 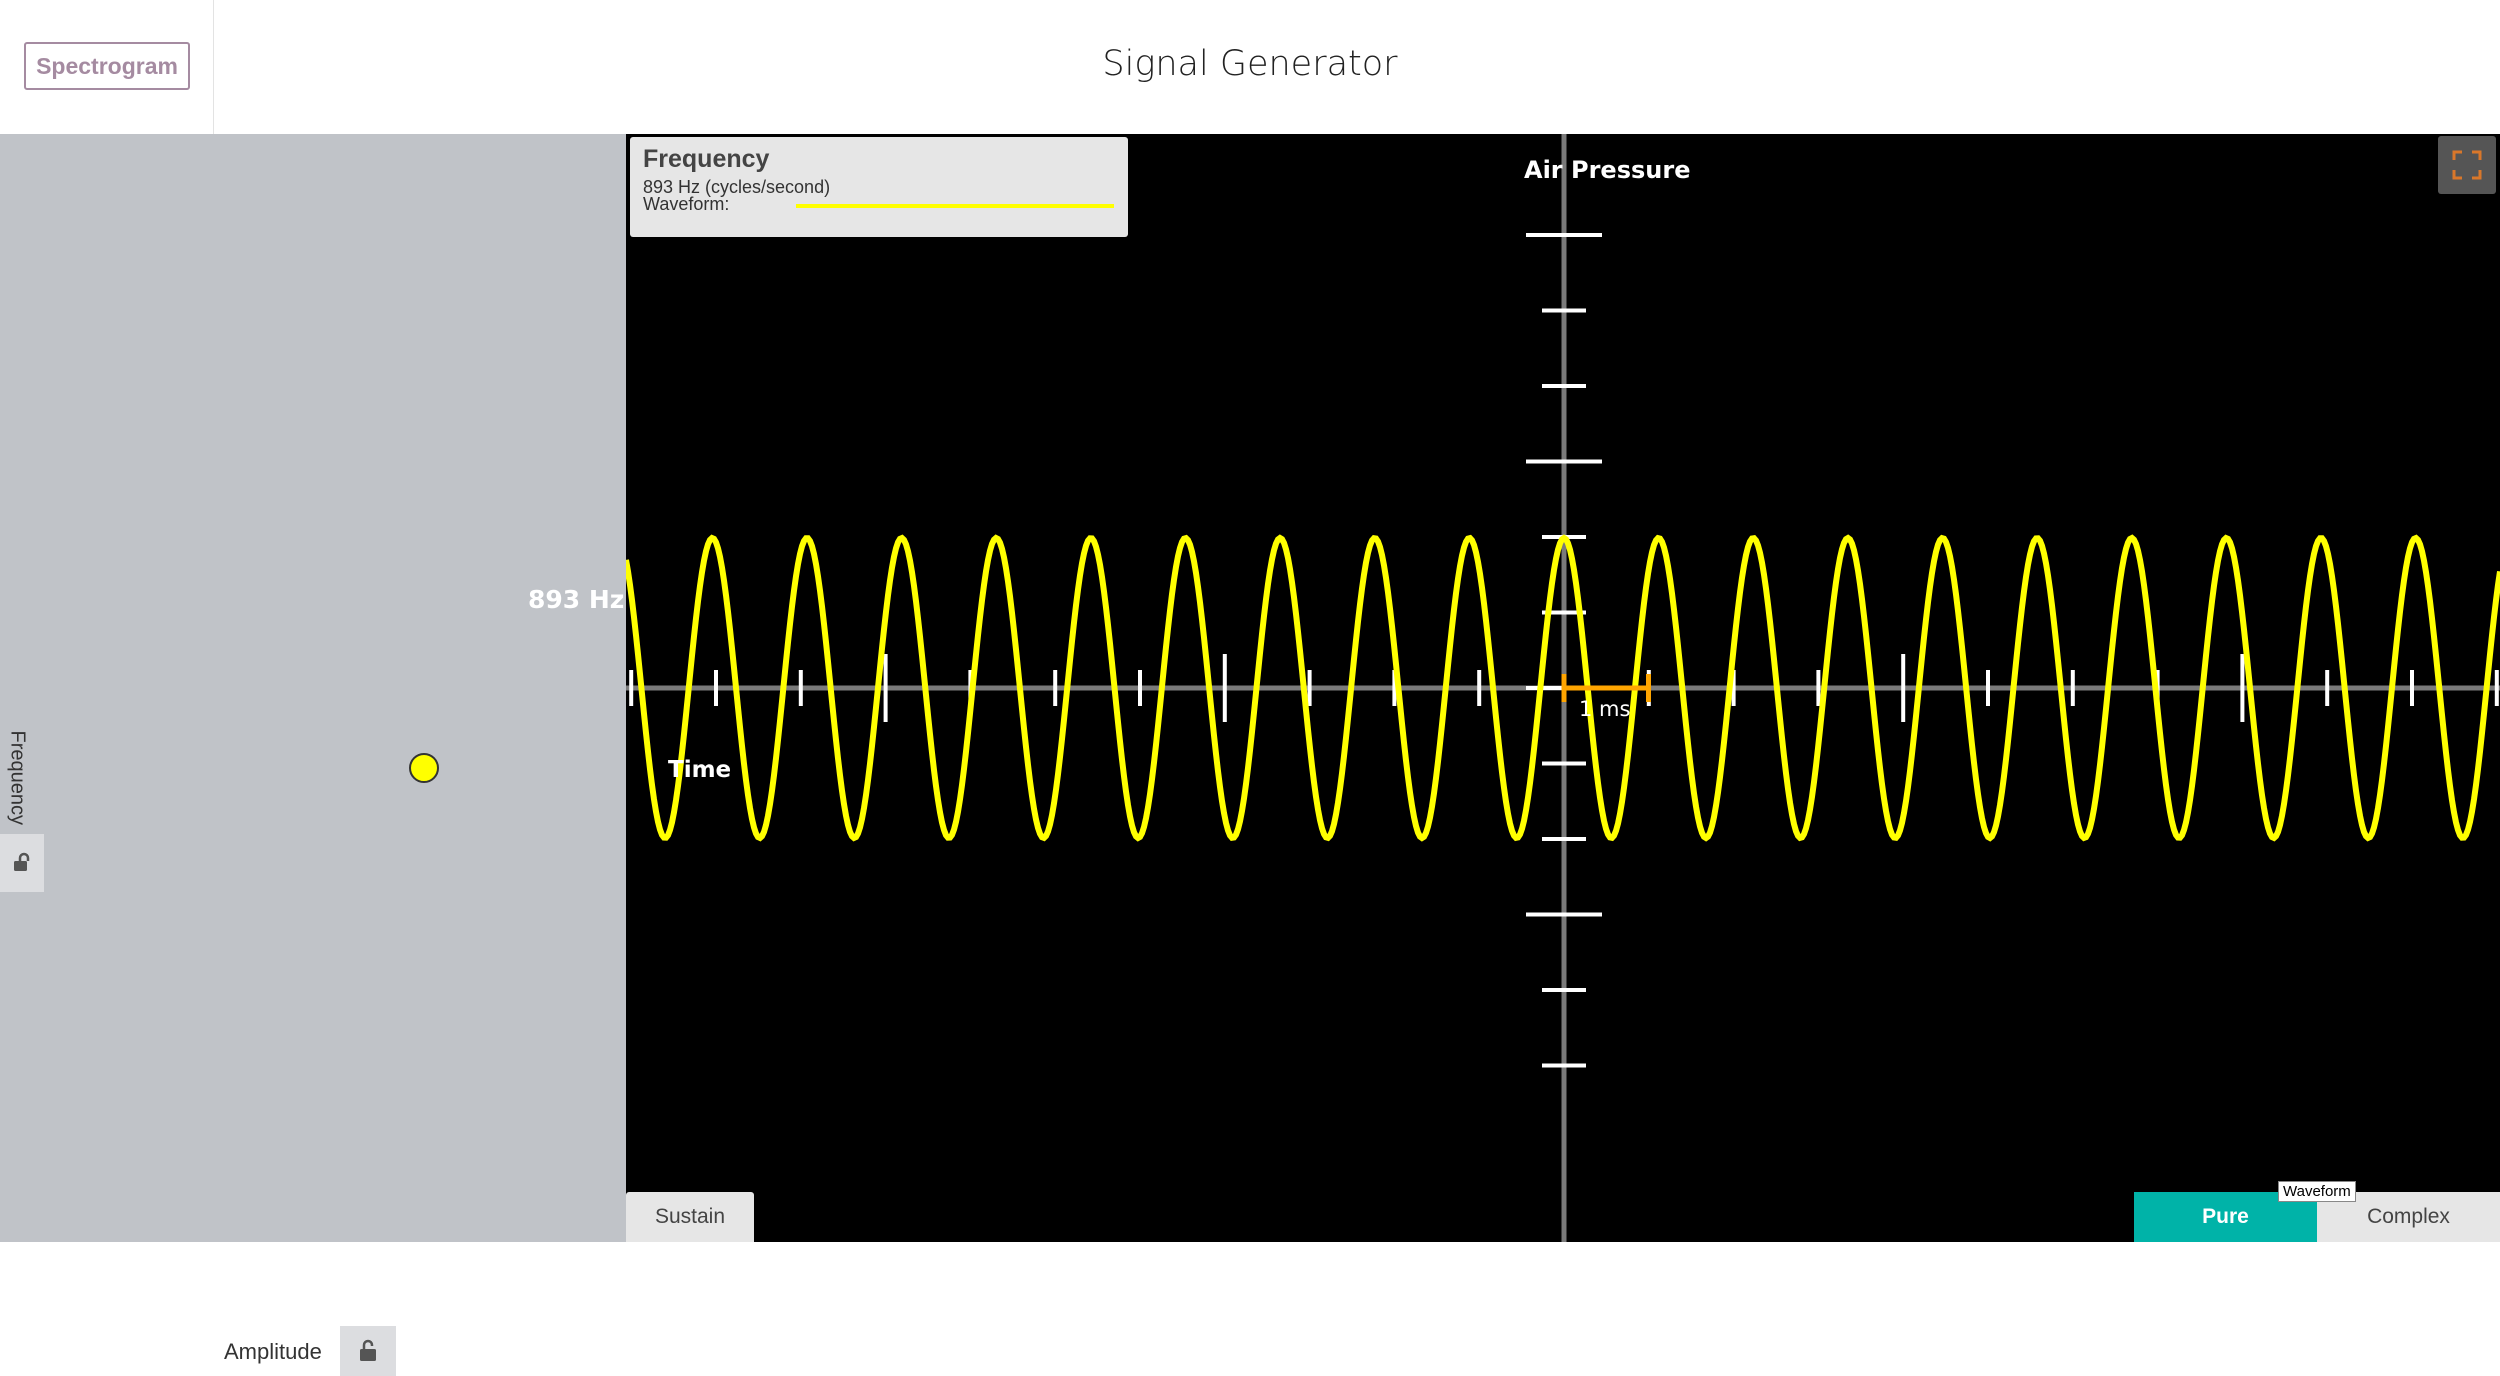 I want to click on y-axis-label: Air Pressure, so click(x=1607, y=170).